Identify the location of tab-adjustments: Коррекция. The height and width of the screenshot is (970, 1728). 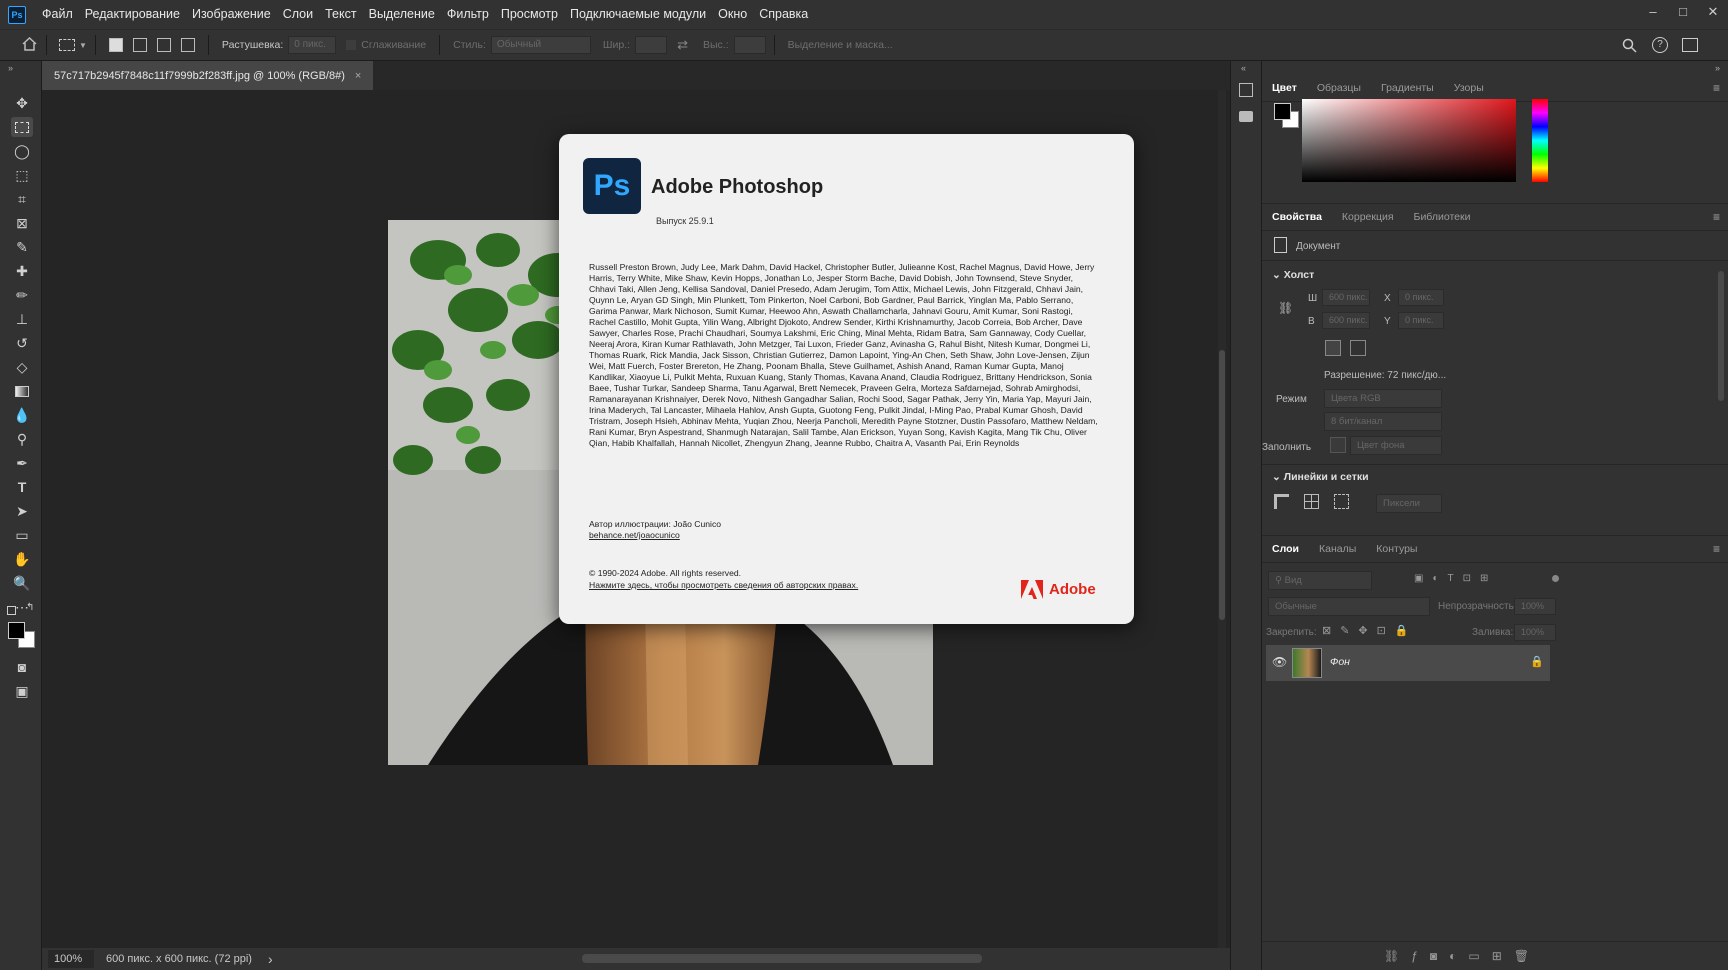
(1368, 217).